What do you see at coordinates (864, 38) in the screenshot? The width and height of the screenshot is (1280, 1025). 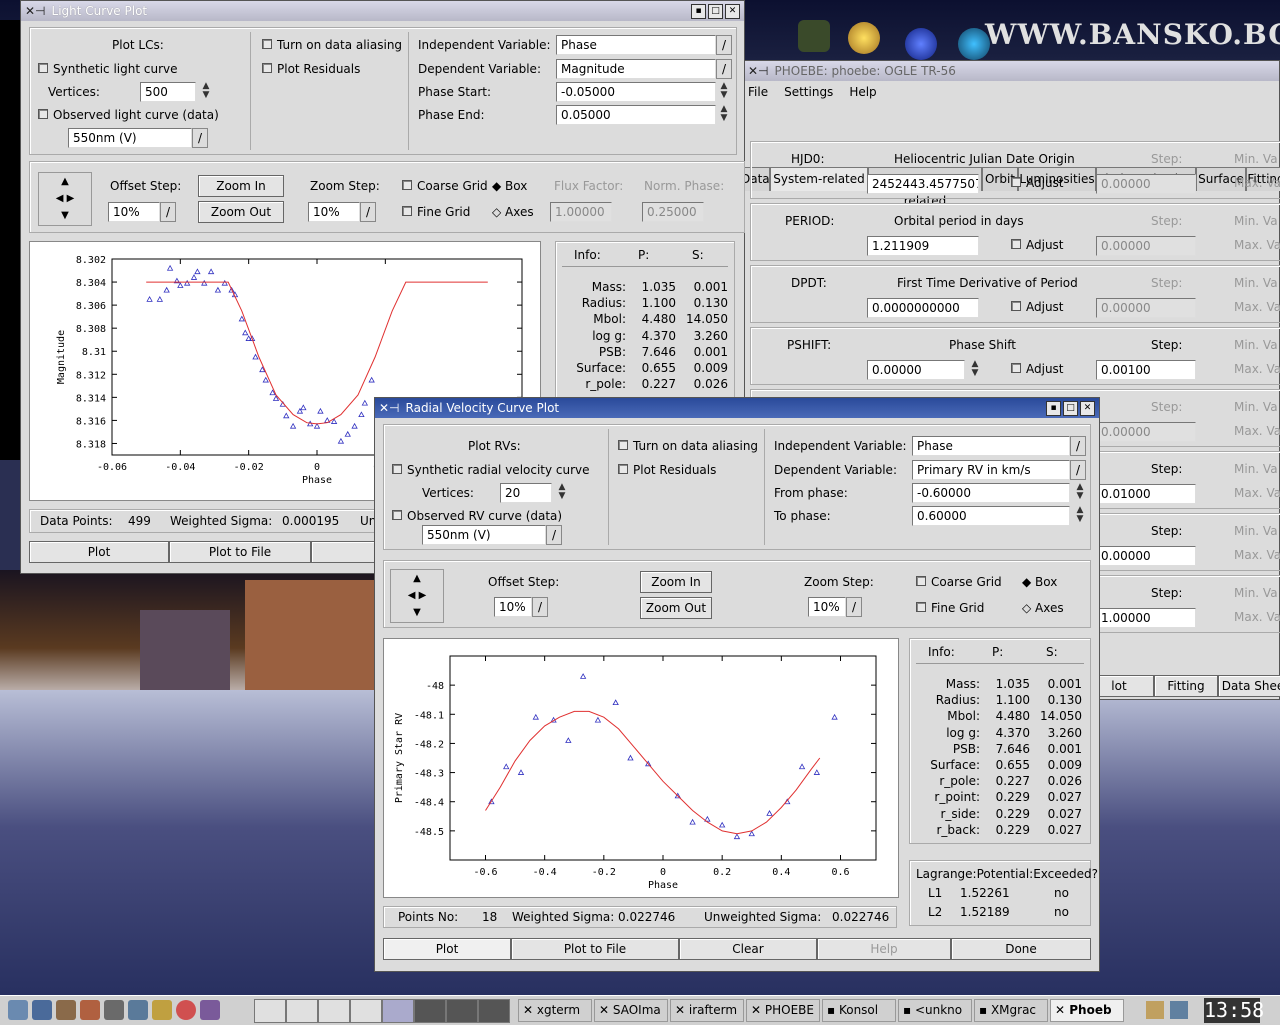 I see `sun-icon` at bounding box center [864, 38].